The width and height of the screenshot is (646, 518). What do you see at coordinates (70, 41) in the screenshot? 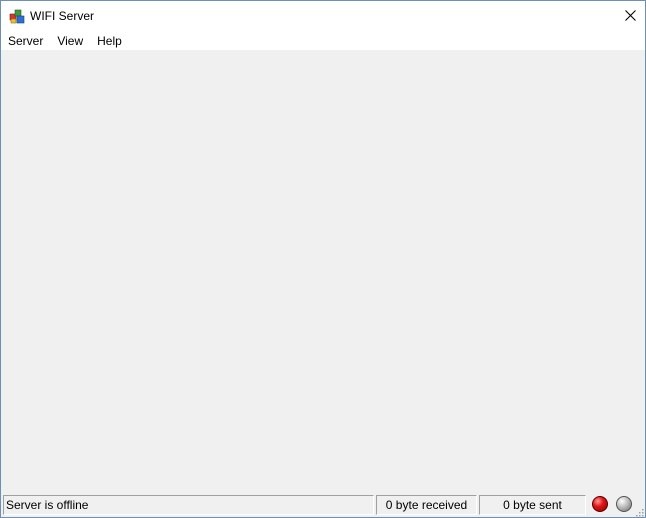
I see `menu-view: View` at bounding box center [70, 41].